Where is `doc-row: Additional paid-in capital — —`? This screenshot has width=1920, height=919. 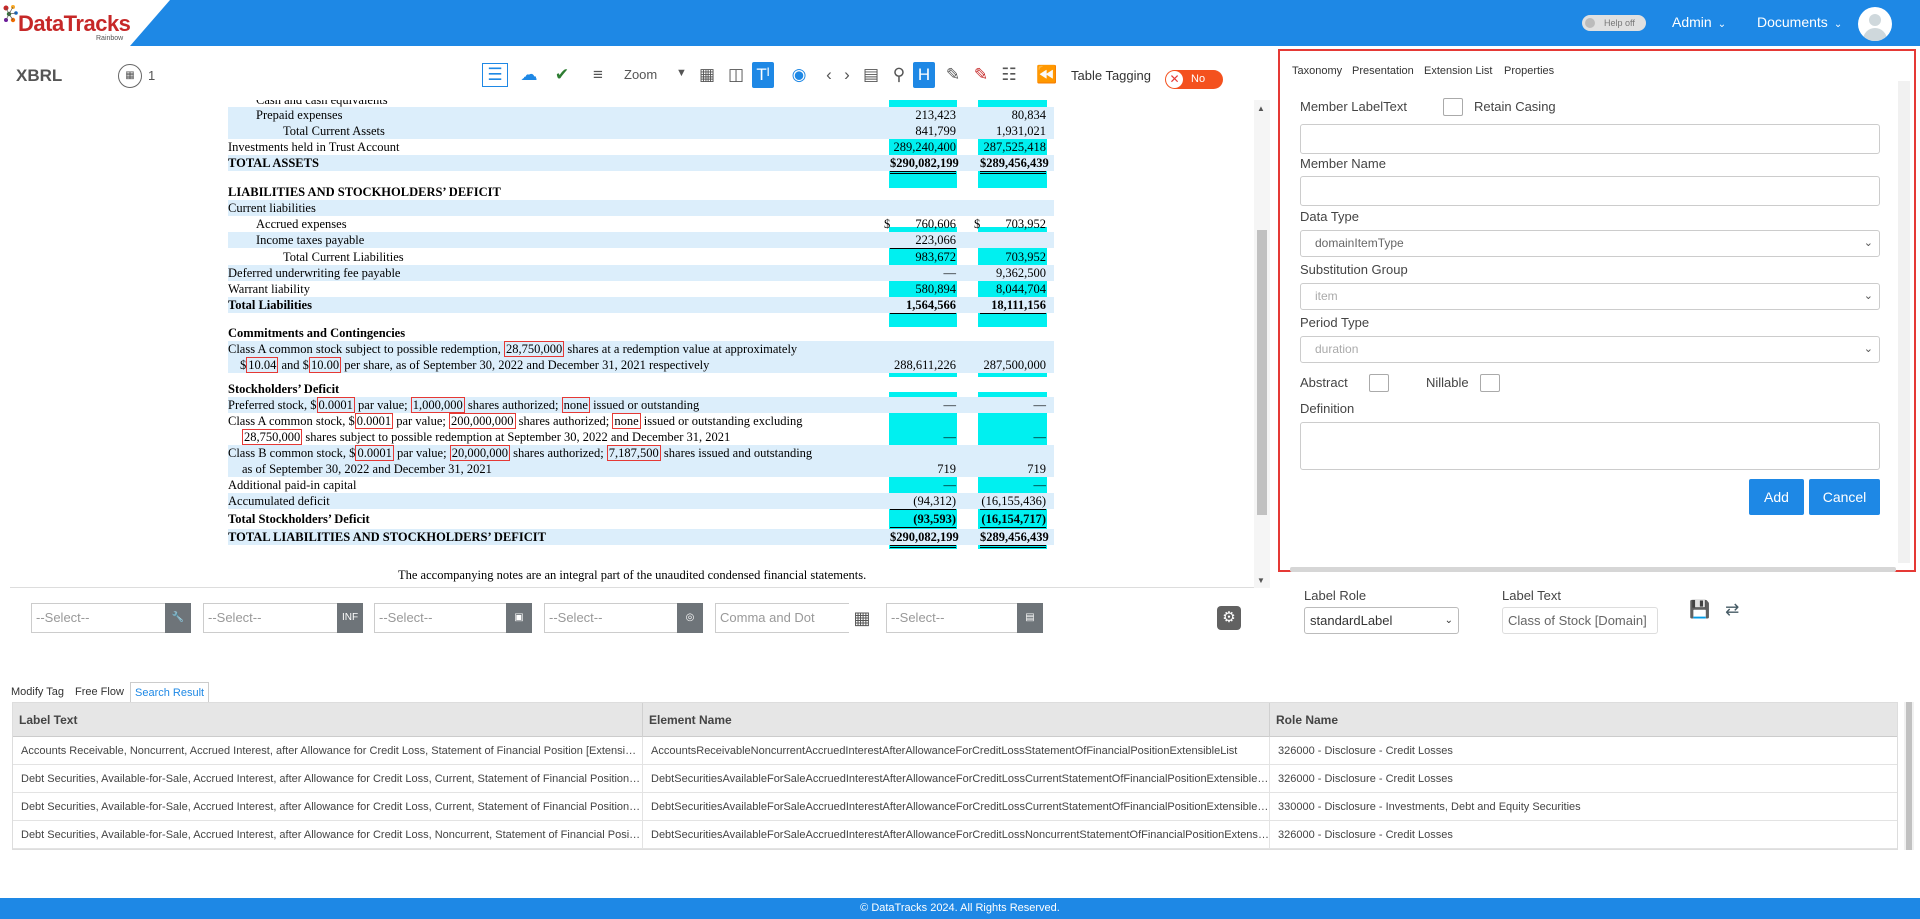
doc-row: Additional paid-in capital — — is located at coordinates (641, 485).